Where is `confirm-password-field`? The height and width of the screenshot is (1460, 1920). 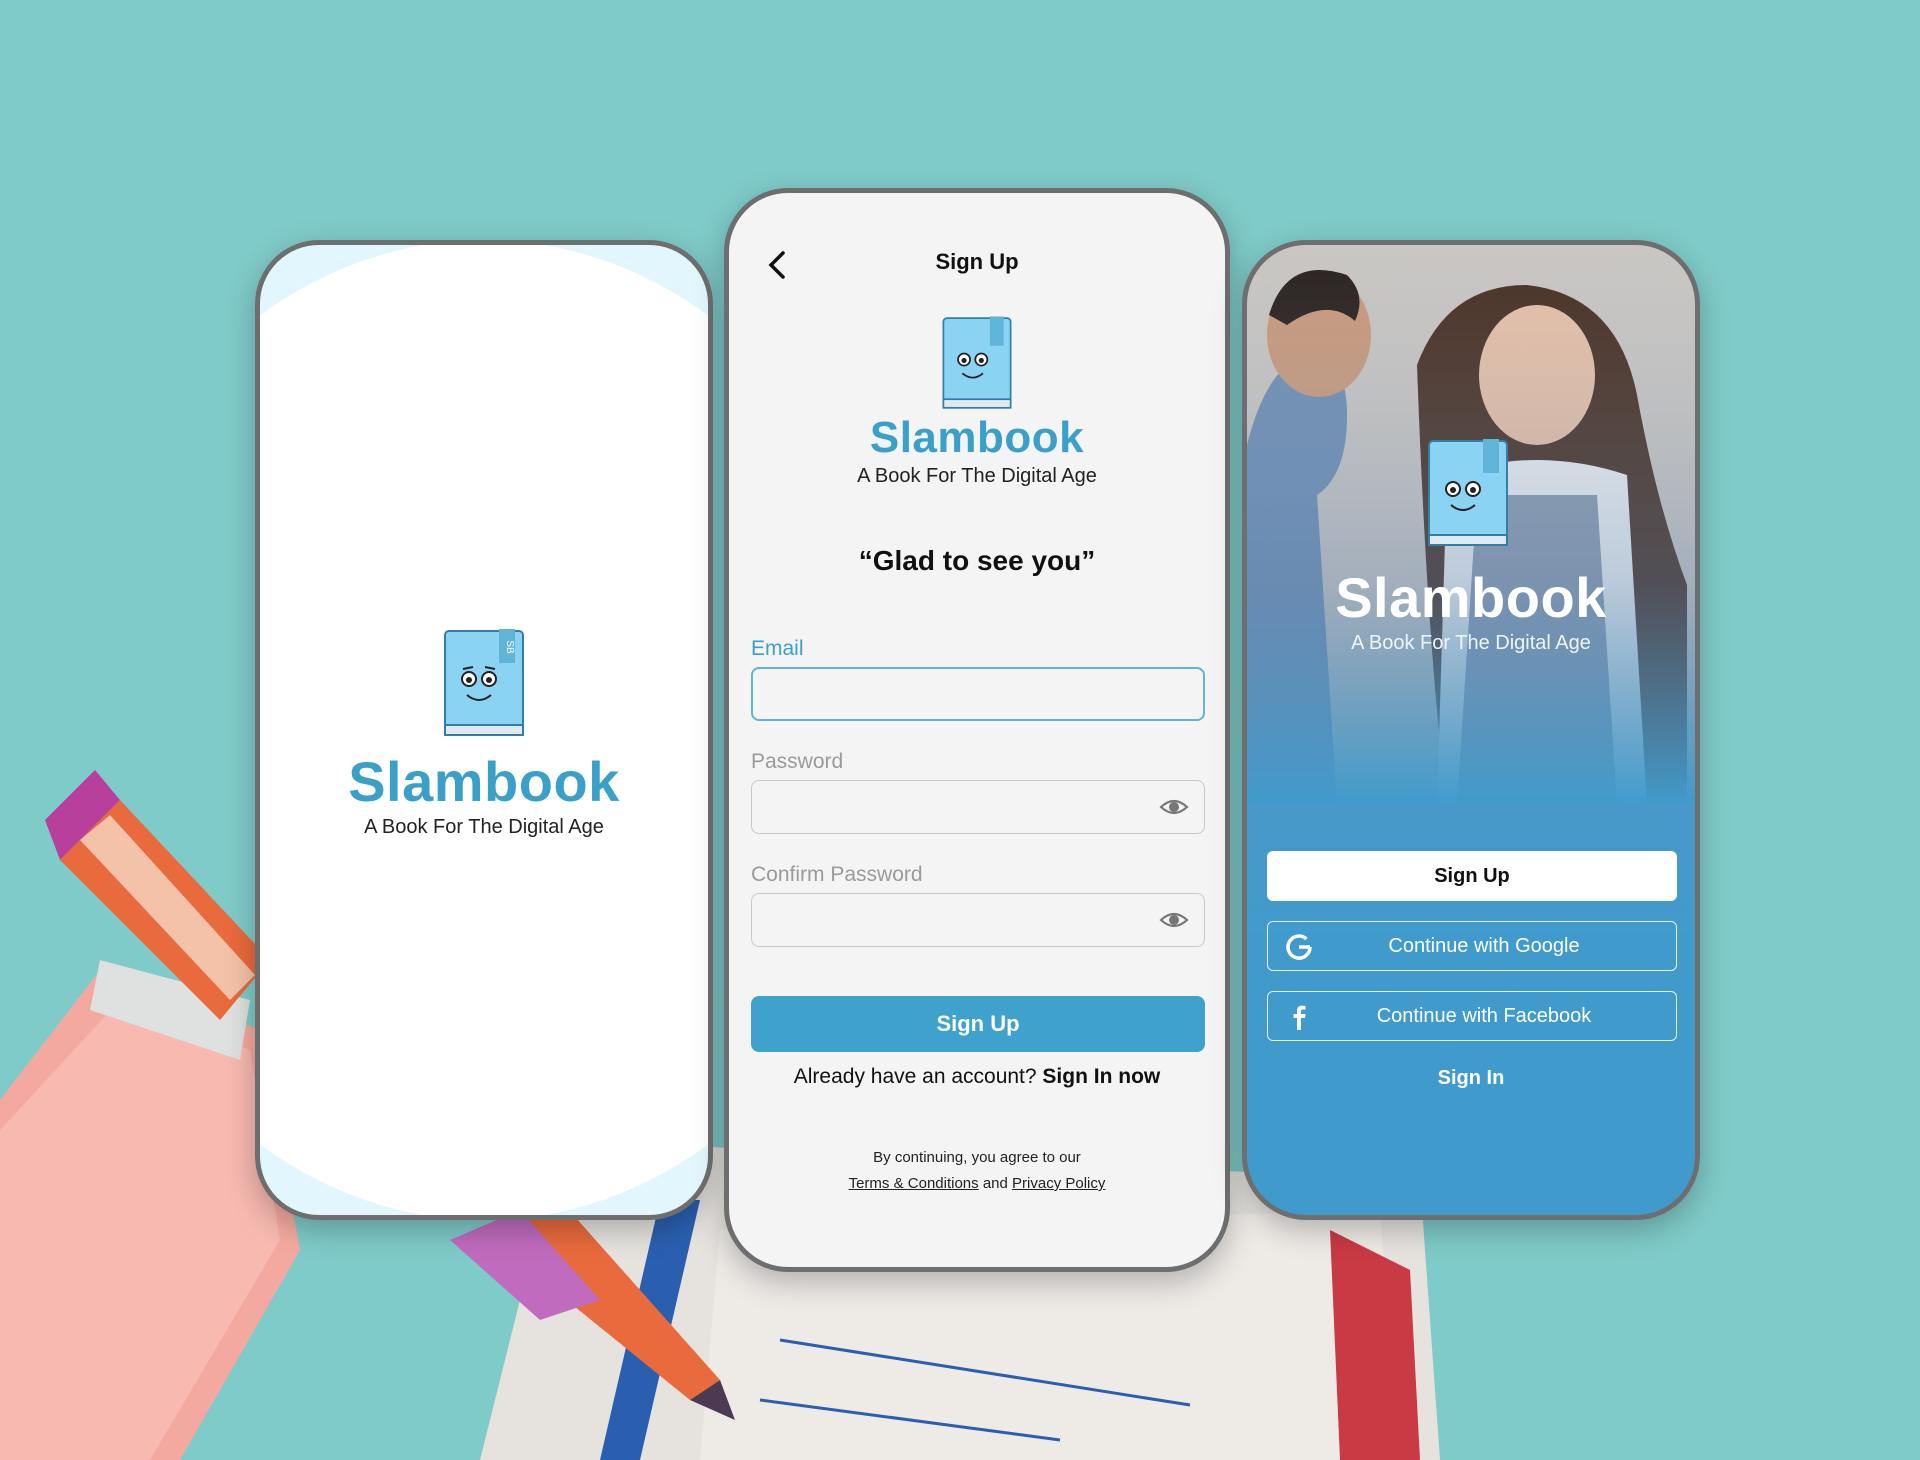
confirm-password-field is located at coordinates (978, 920).